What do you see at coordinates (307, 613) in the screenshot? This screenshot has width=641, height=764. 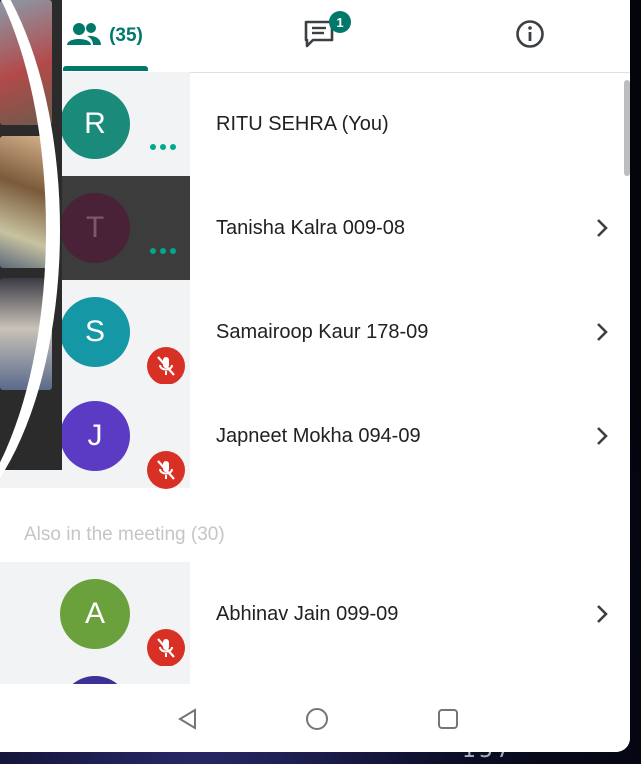 I see `participant-name: Abhinav Jain 099-09` at bounding box center [307, 613].